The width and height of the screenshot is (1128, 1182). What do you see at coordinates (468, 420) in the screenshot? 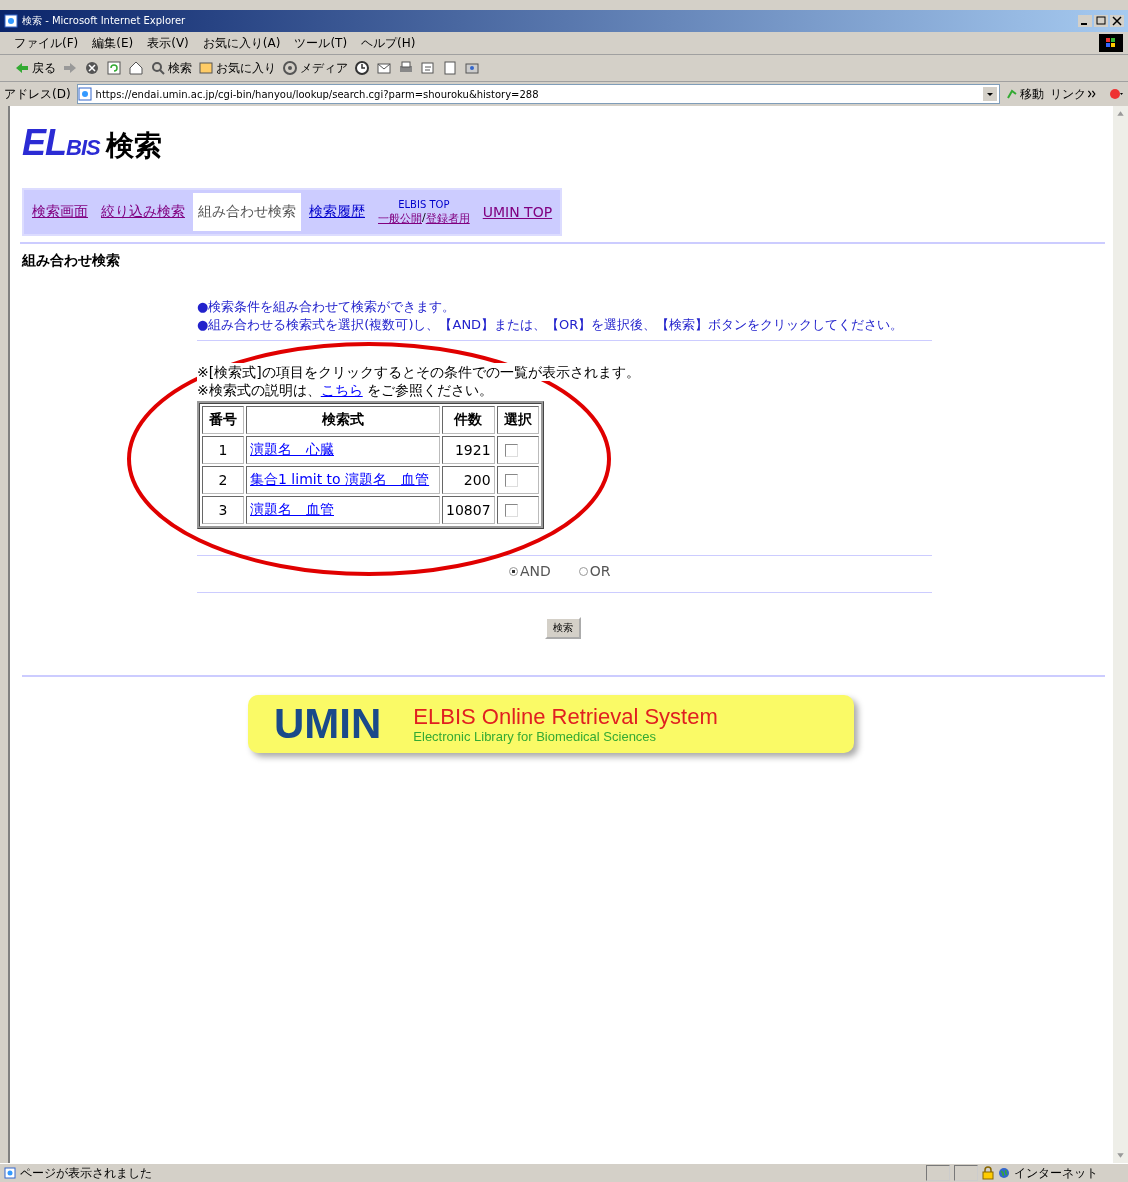
I see `column-header: 件数` at bounding box center [468, 420].